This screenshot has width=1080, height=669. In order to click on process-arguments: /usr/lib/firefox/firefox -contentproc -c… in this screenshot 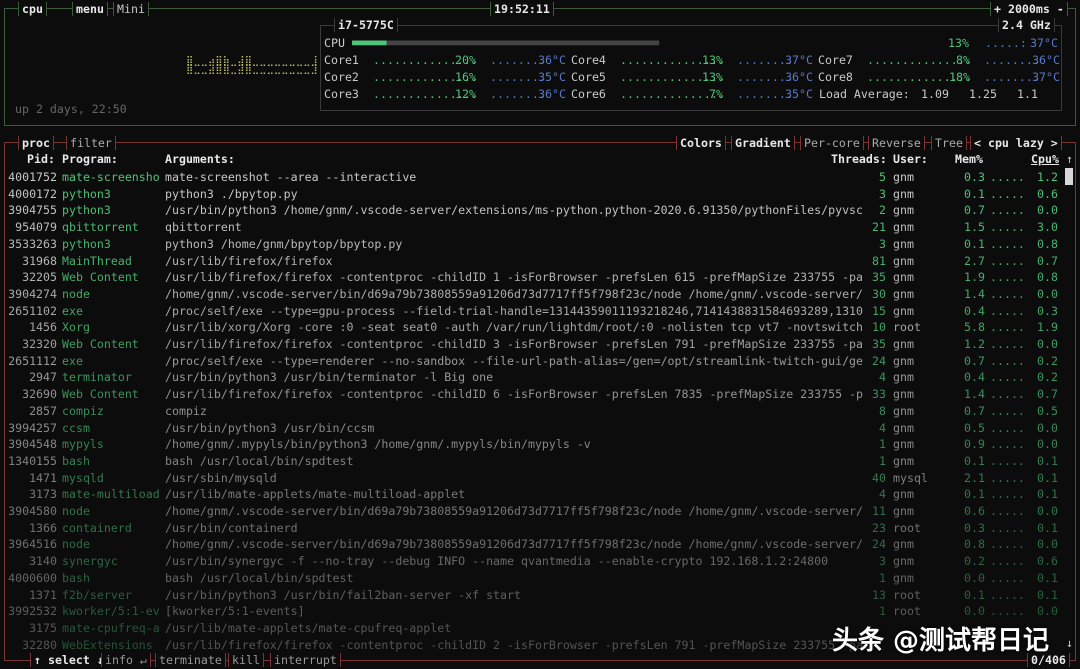, I will do `click(514, 644)`.